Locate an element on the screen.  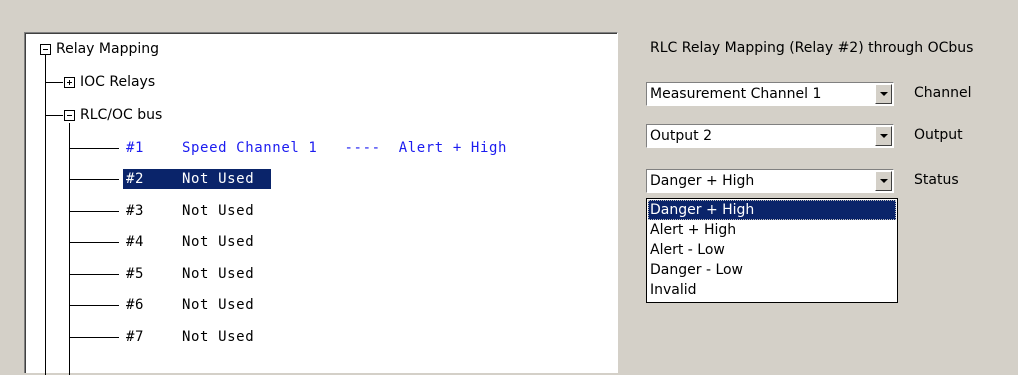
tree-root-label: Relay Mapping is located at coordinates (107, 49).